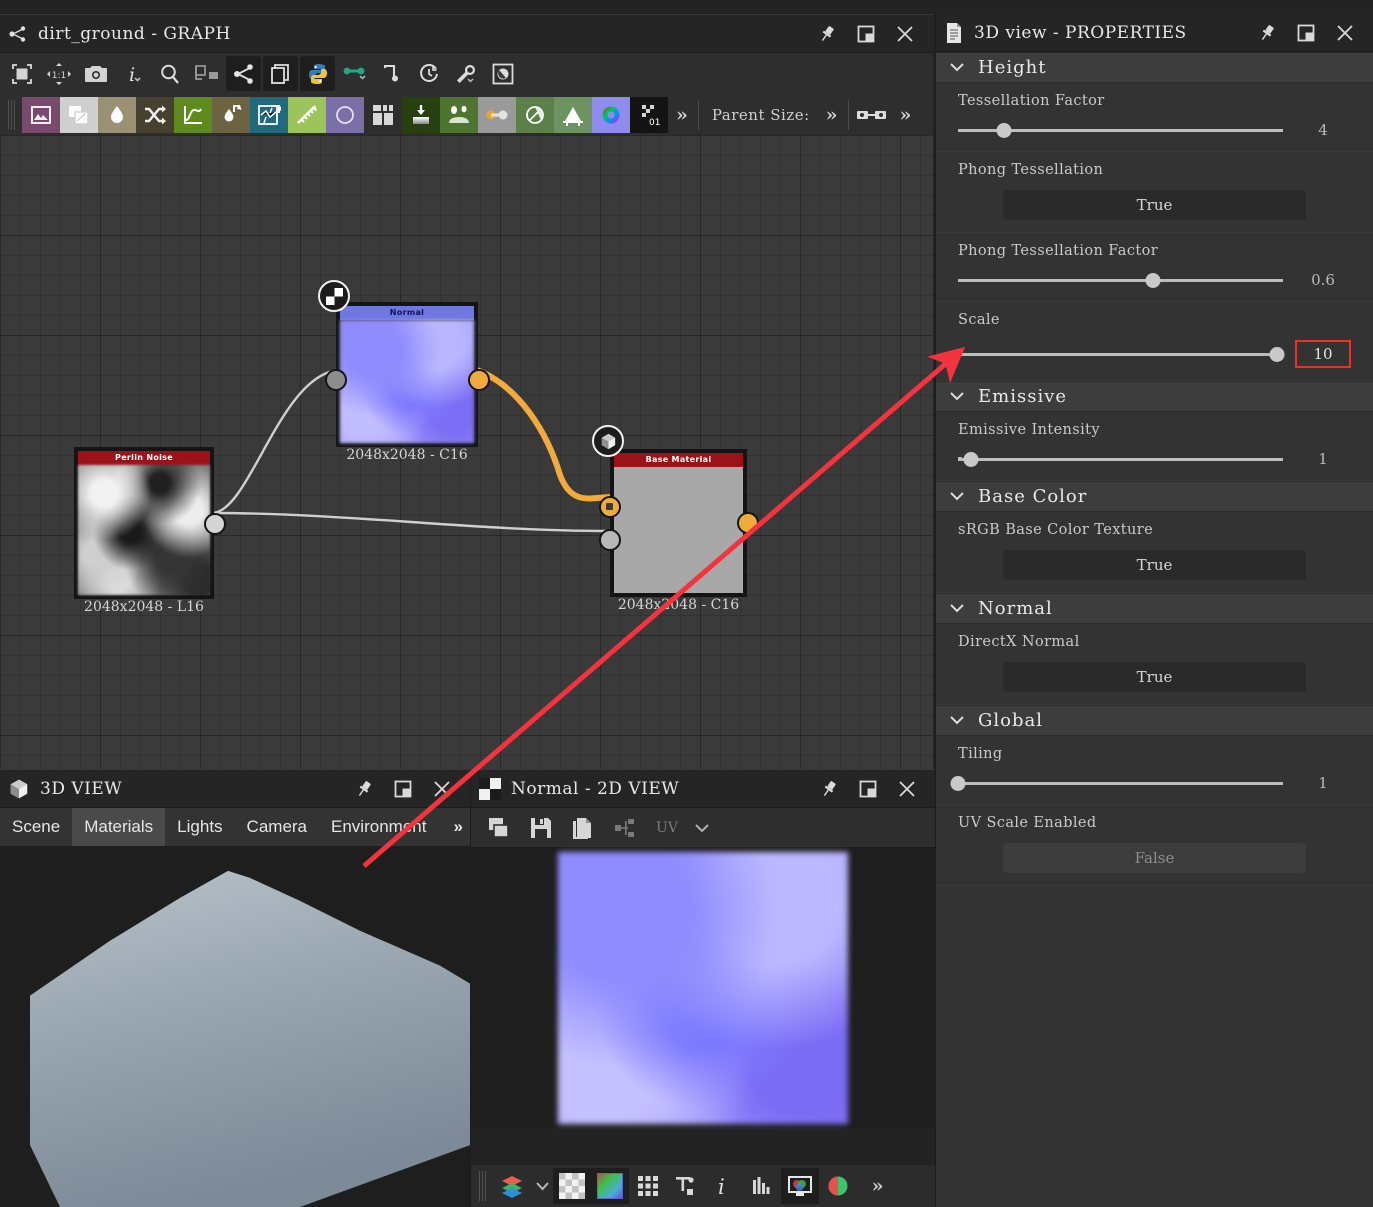 The image size is (1373, 1207). Describe the element at coordinates (1116, 783) in the screenshot. I see `tiling-slider` at that location.